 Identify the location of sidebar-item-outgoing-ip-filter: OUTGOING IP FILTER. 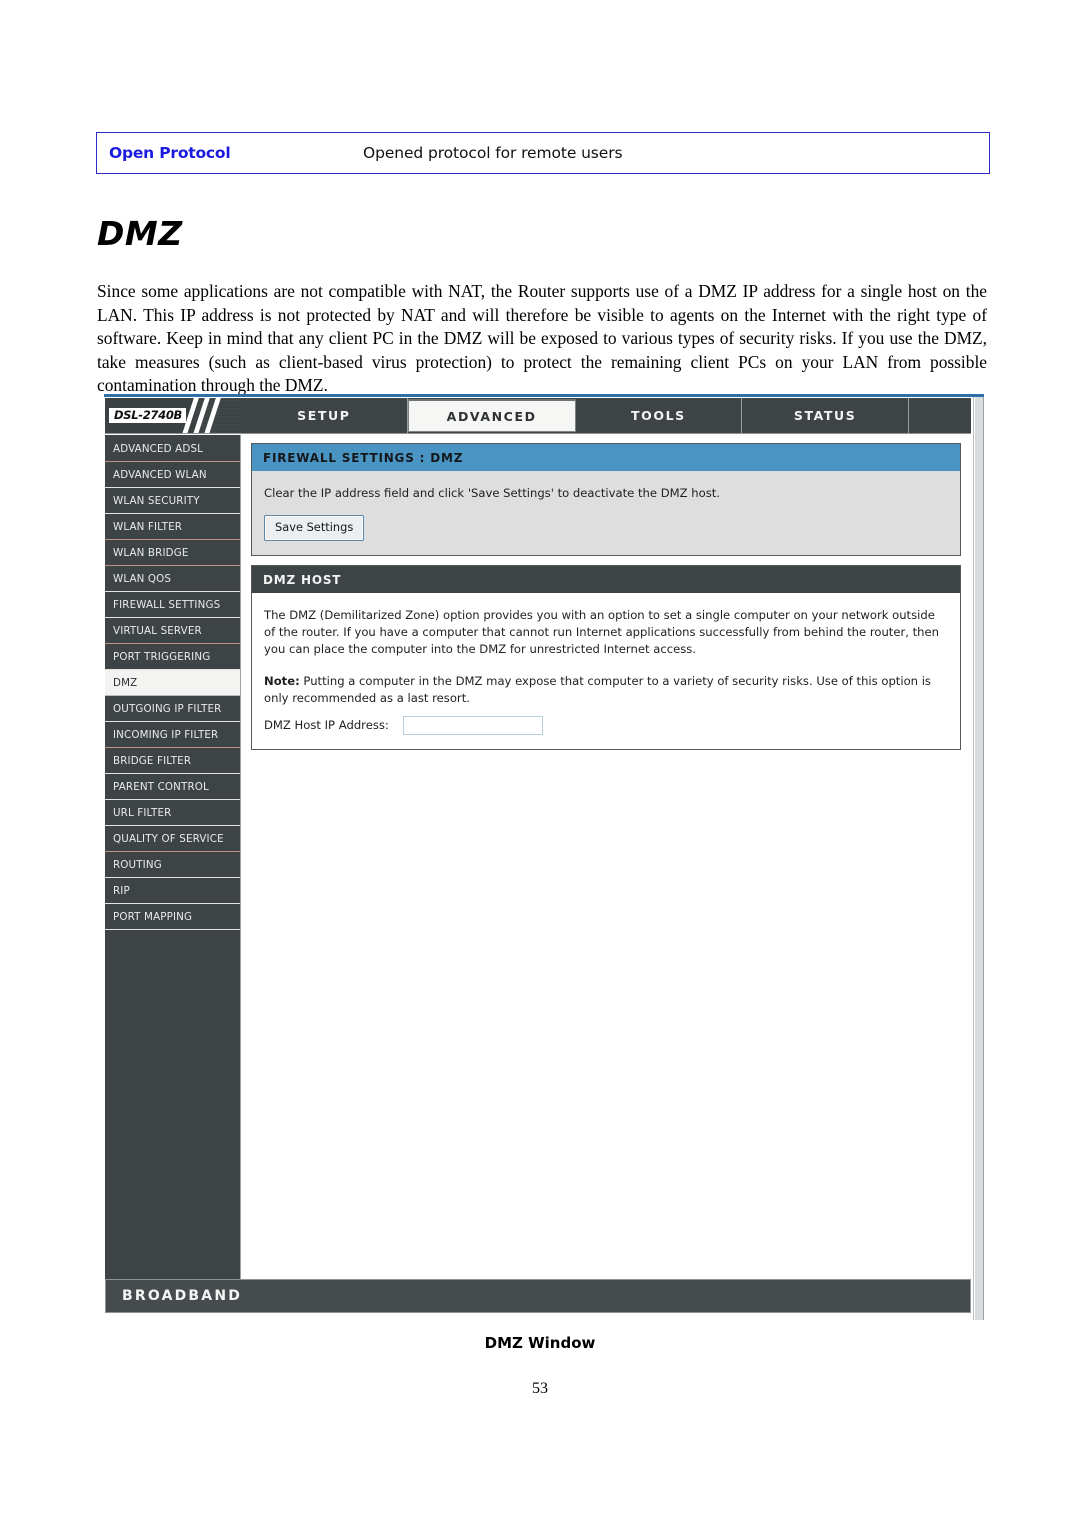
(172, 709).